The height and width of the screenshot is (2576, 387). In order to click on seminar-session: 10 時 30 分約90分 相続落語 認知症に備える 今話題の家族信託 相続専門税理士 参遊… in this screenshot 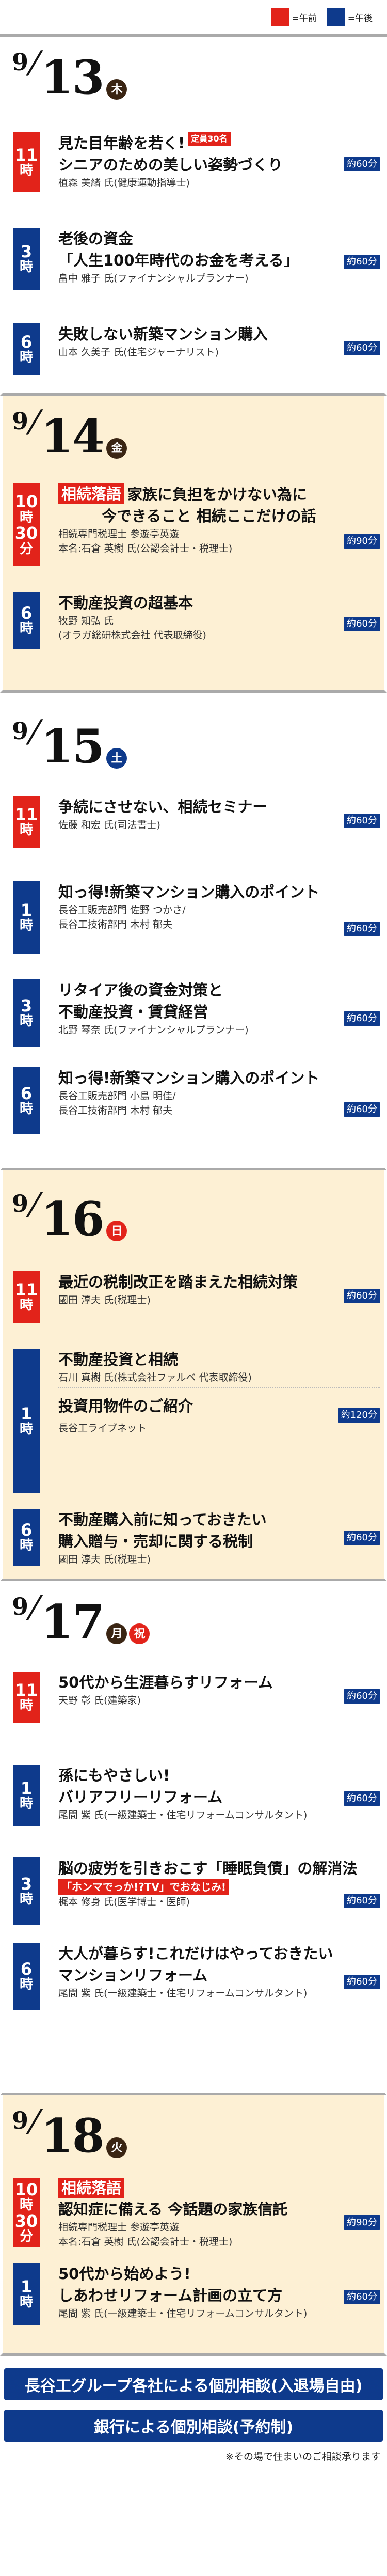, I will do `click(196, 2212)`.